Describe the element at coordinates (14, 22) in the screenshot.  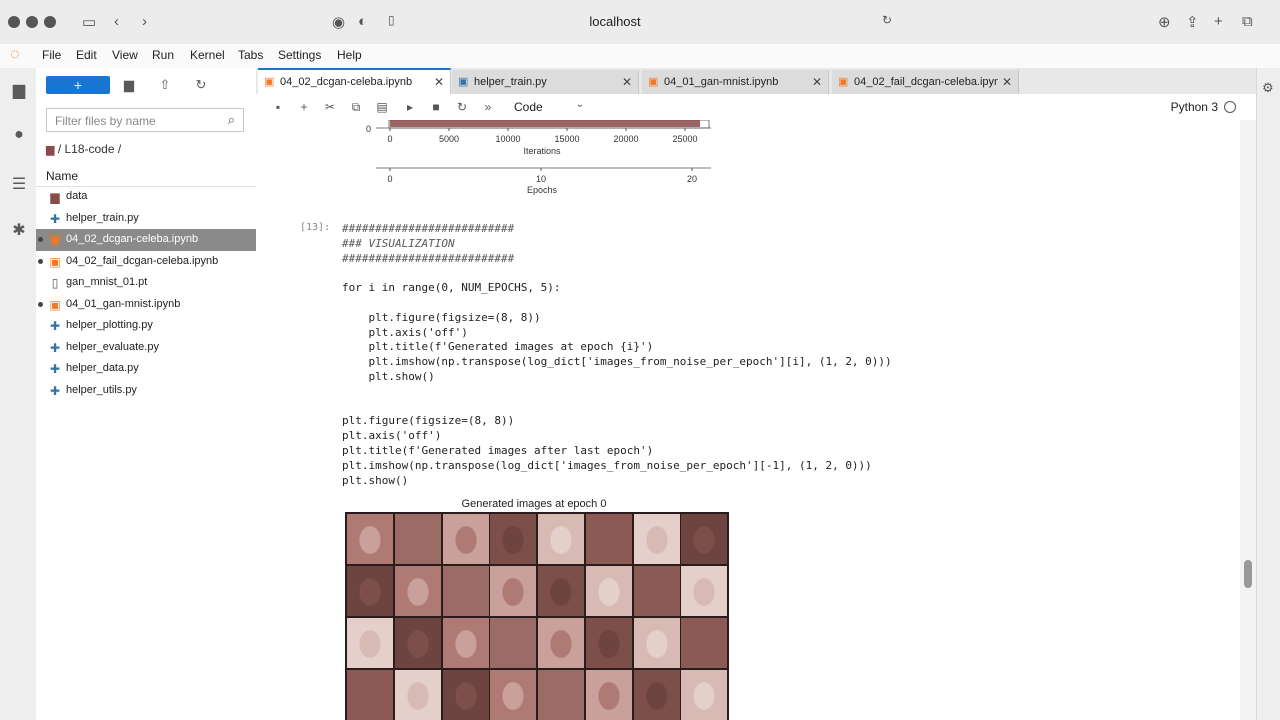
I see `close-window-button` at that location.